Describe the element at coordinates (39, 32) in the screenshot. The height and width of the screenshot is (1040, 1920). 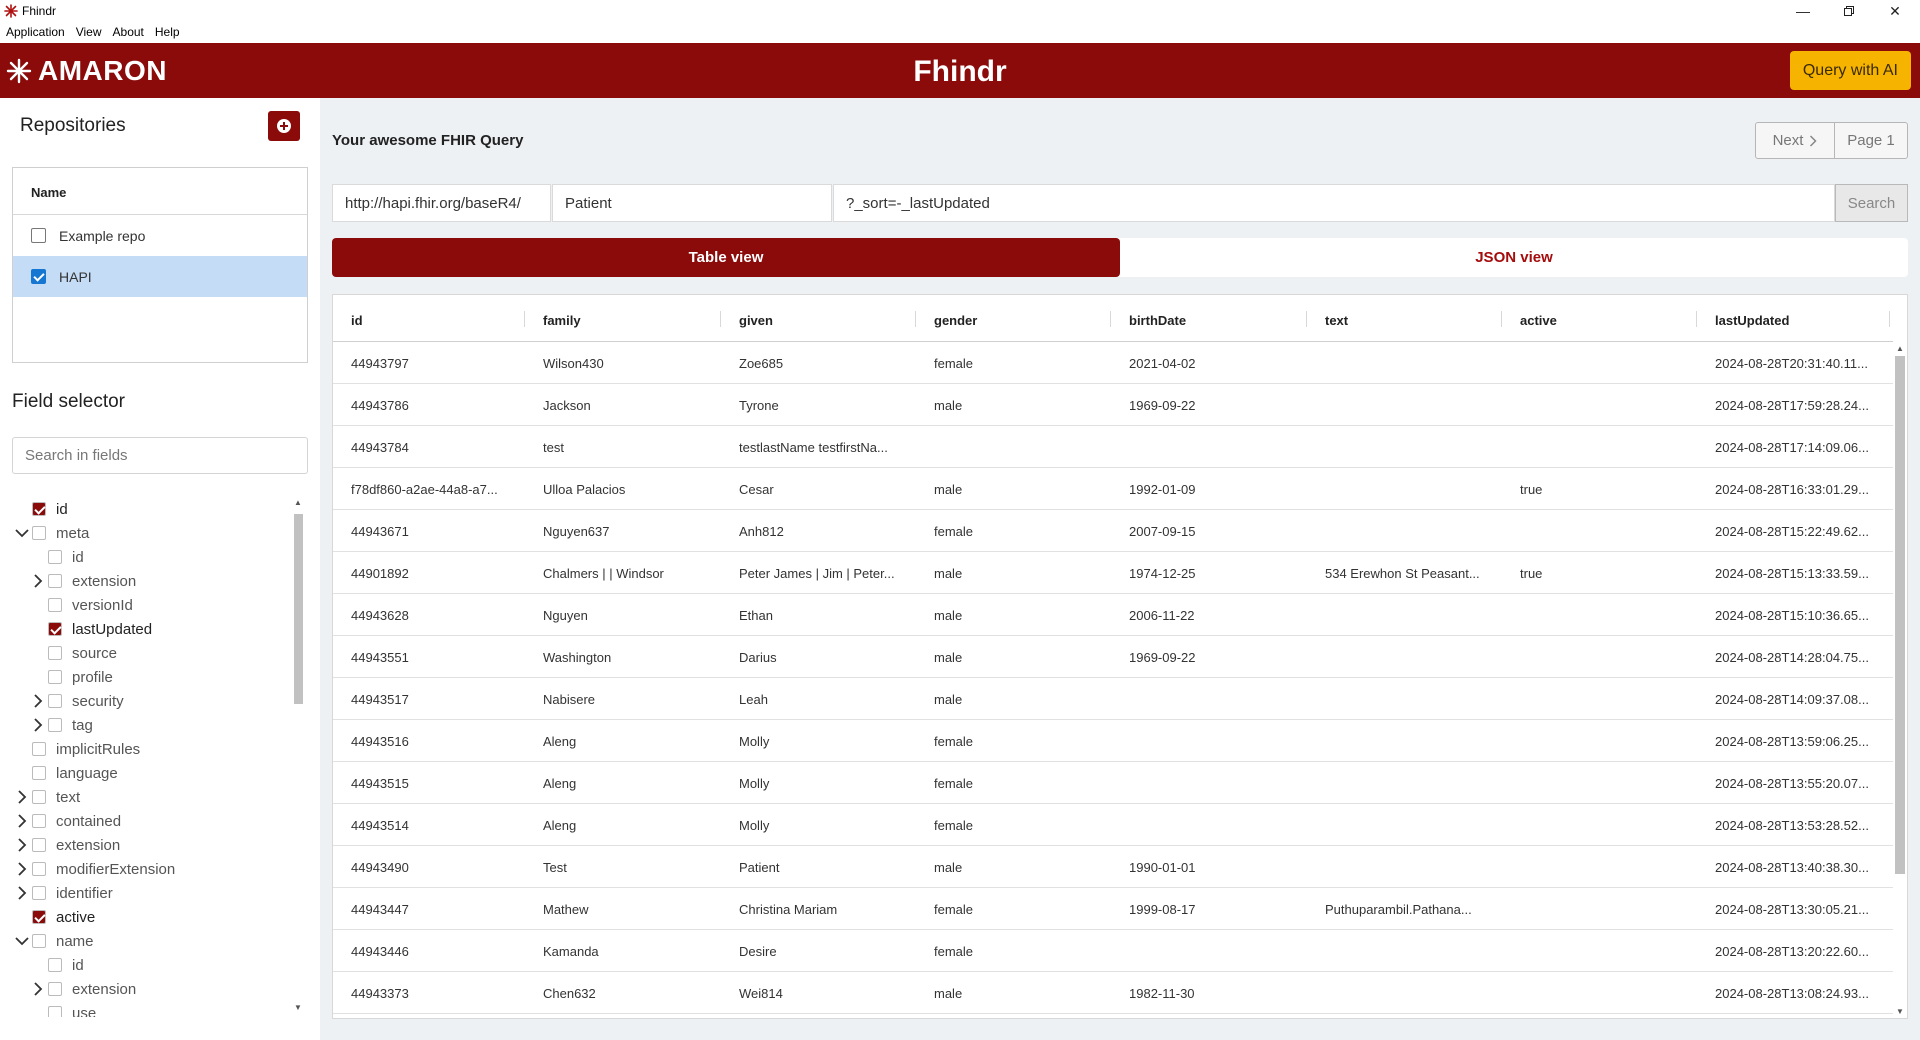
I see `menu-application: Application` at that location.